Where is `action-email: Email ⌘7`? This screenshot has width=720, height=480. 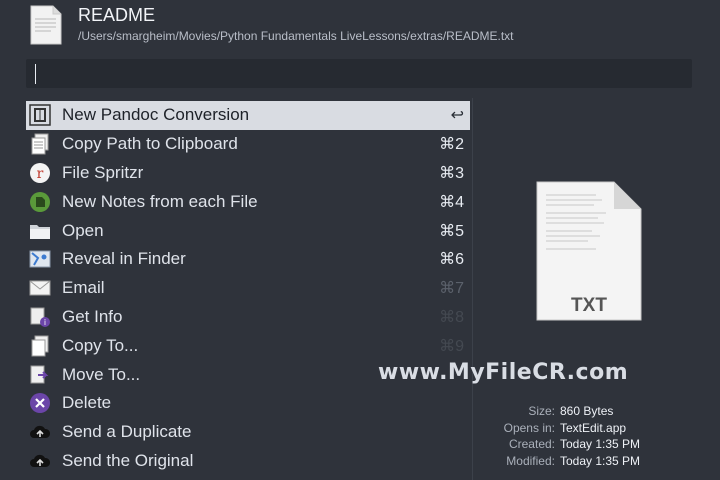 action-email: Email ⌘7 is located at coordinates (248, 288).